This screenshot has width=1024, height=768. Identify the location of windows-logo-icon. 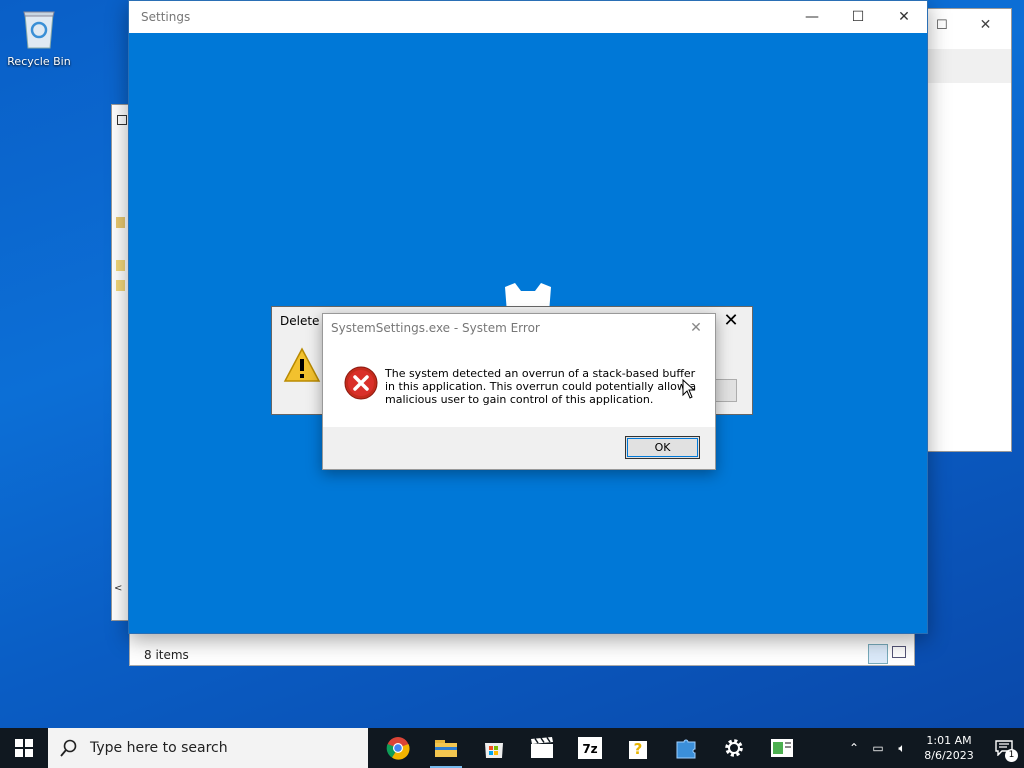
(24, 748).